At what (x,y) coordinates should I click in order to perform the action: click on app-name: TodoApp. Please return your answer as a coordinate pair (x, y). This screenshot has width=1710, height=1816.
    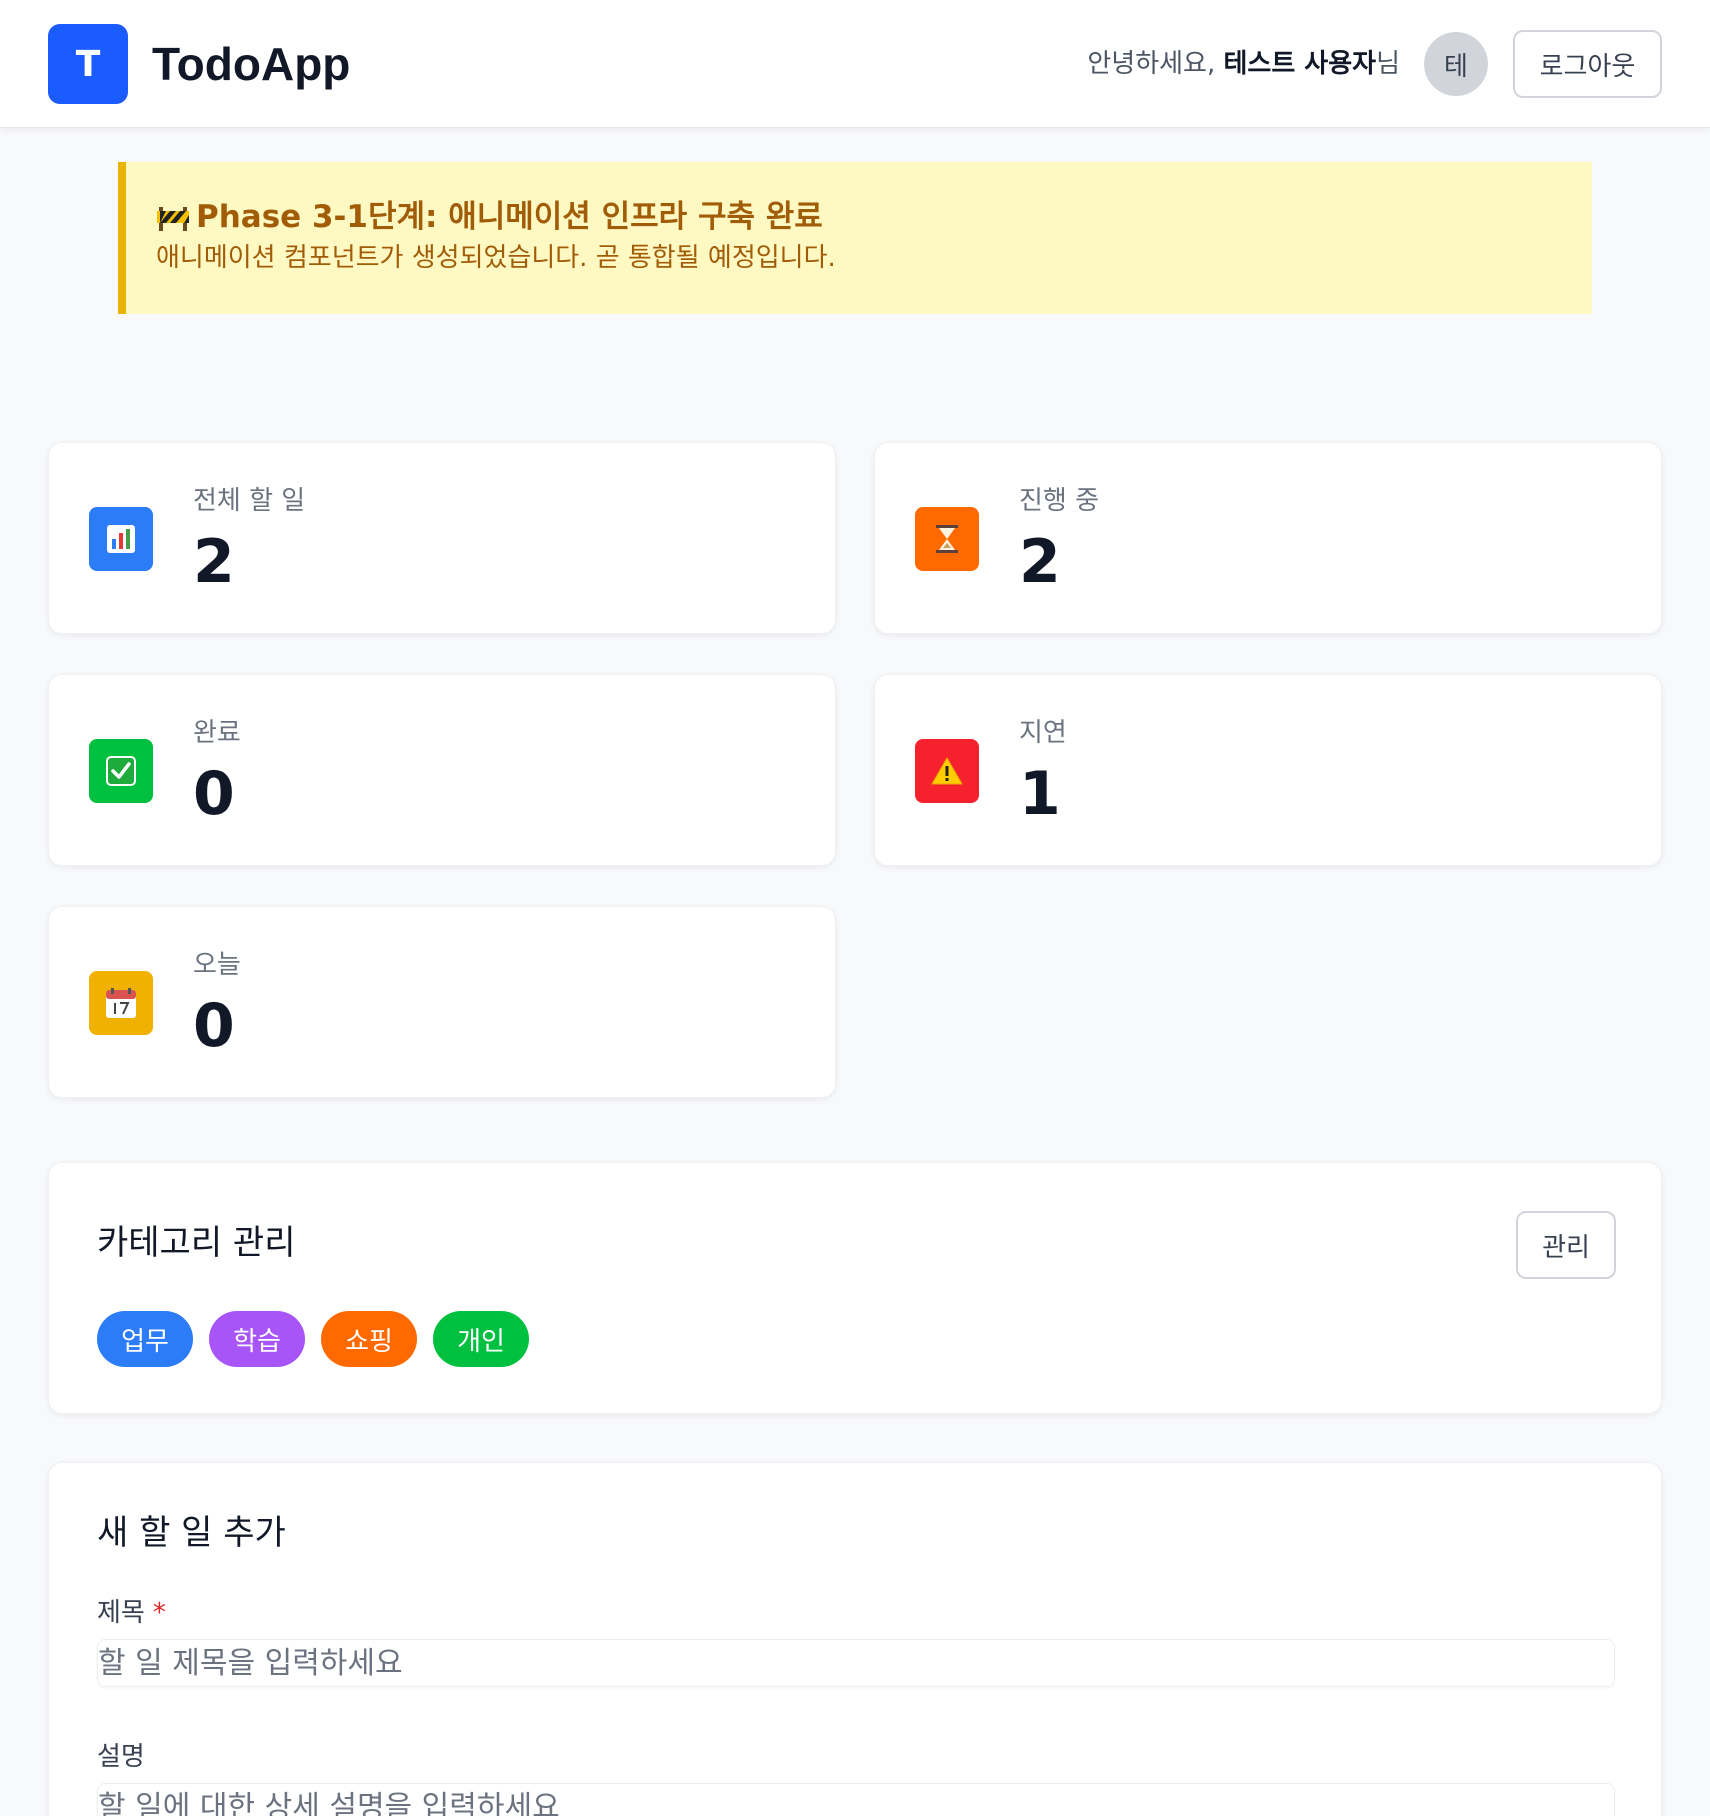
    Looking at the image, I should click on (251, 64).